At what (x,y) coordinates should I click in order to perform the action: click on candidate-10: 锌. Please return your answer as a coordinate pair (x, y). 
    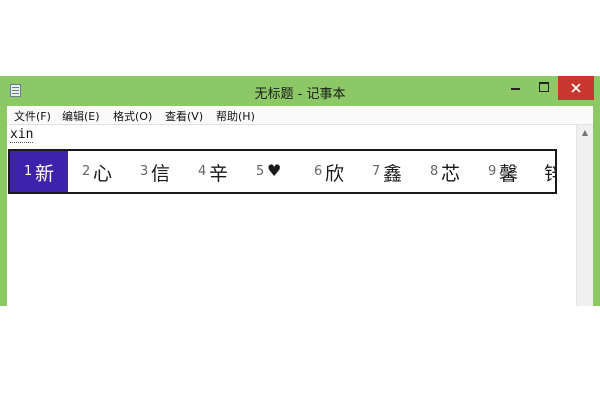
    Looking at the image, I should click on (543, 171).